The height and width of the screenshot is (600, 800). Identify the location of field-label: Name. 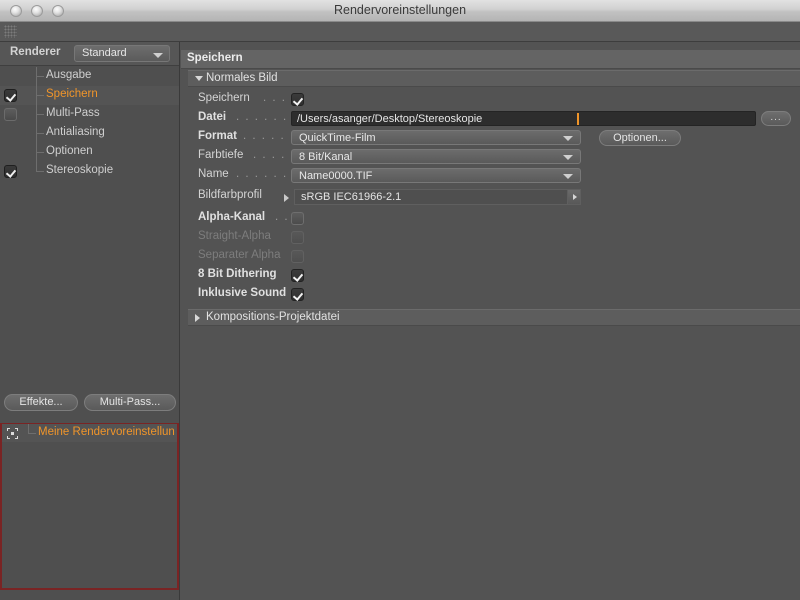
(213, 174).